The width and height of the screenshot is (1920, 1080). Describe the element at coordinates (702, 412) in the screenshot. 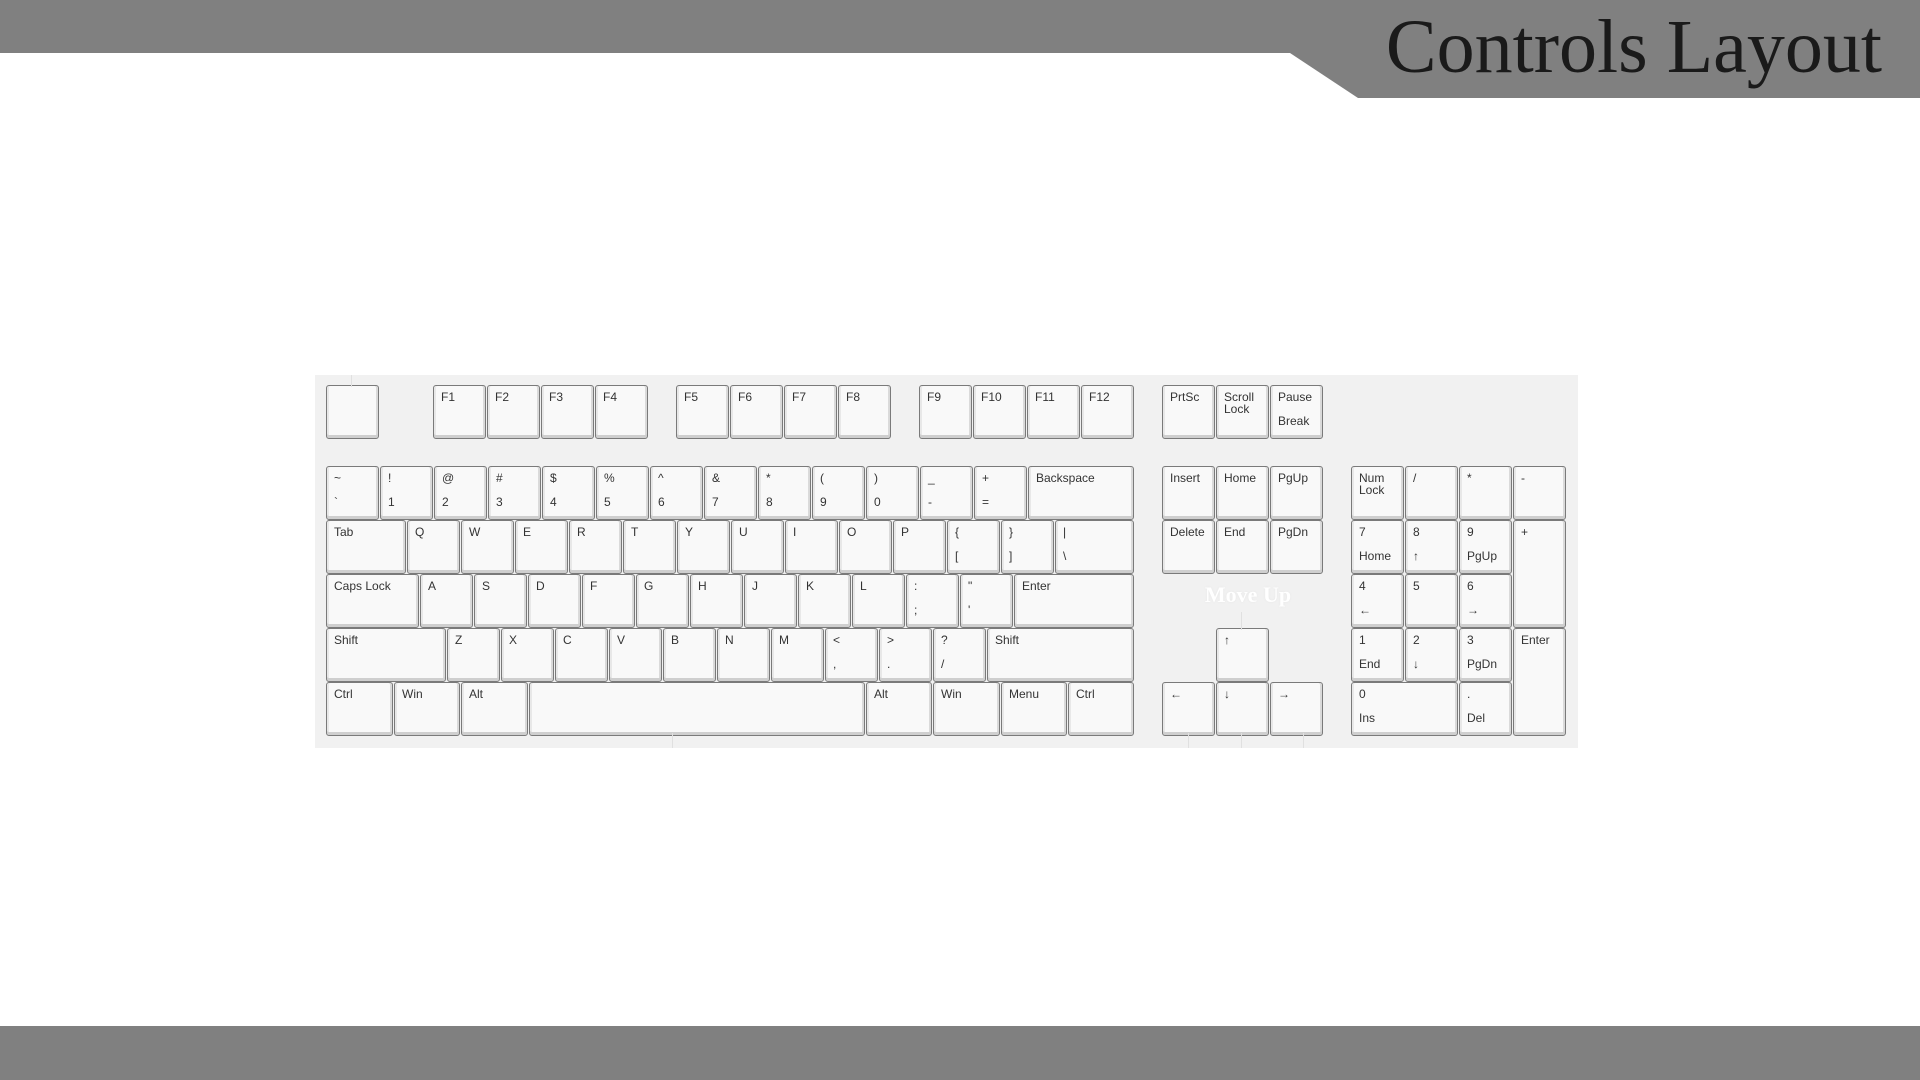

I see `key-f5: F5` at that location.